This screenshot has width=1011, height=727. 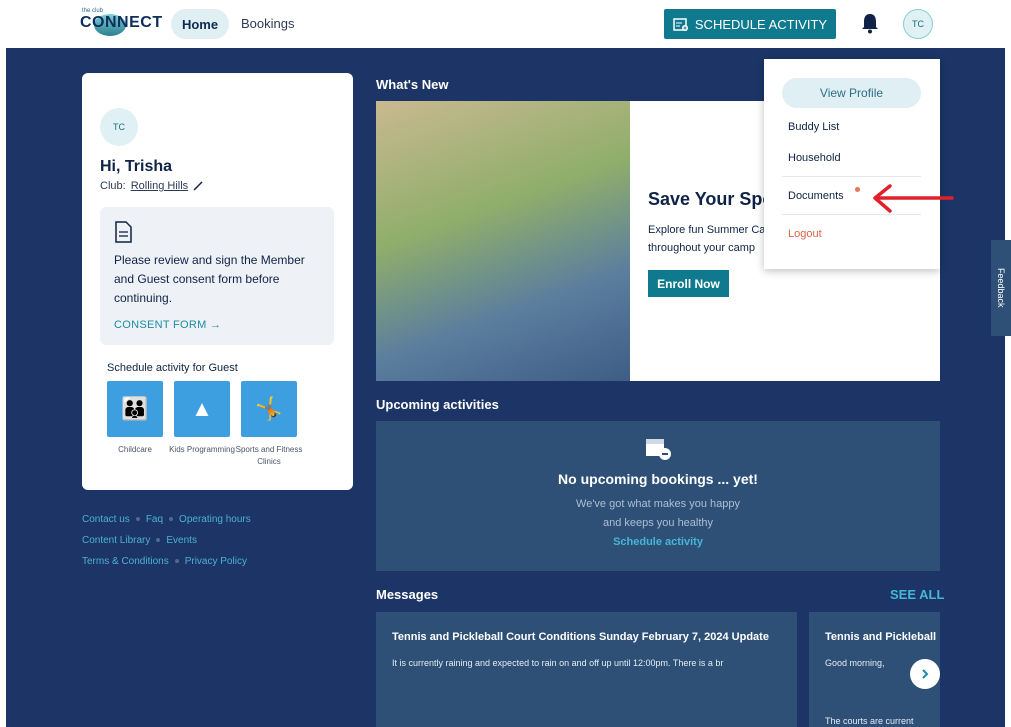 What do you see at coordinates (814, 158) in the screenshot?
I see `menu-item-household: Household` at bounding box center [814, 158].